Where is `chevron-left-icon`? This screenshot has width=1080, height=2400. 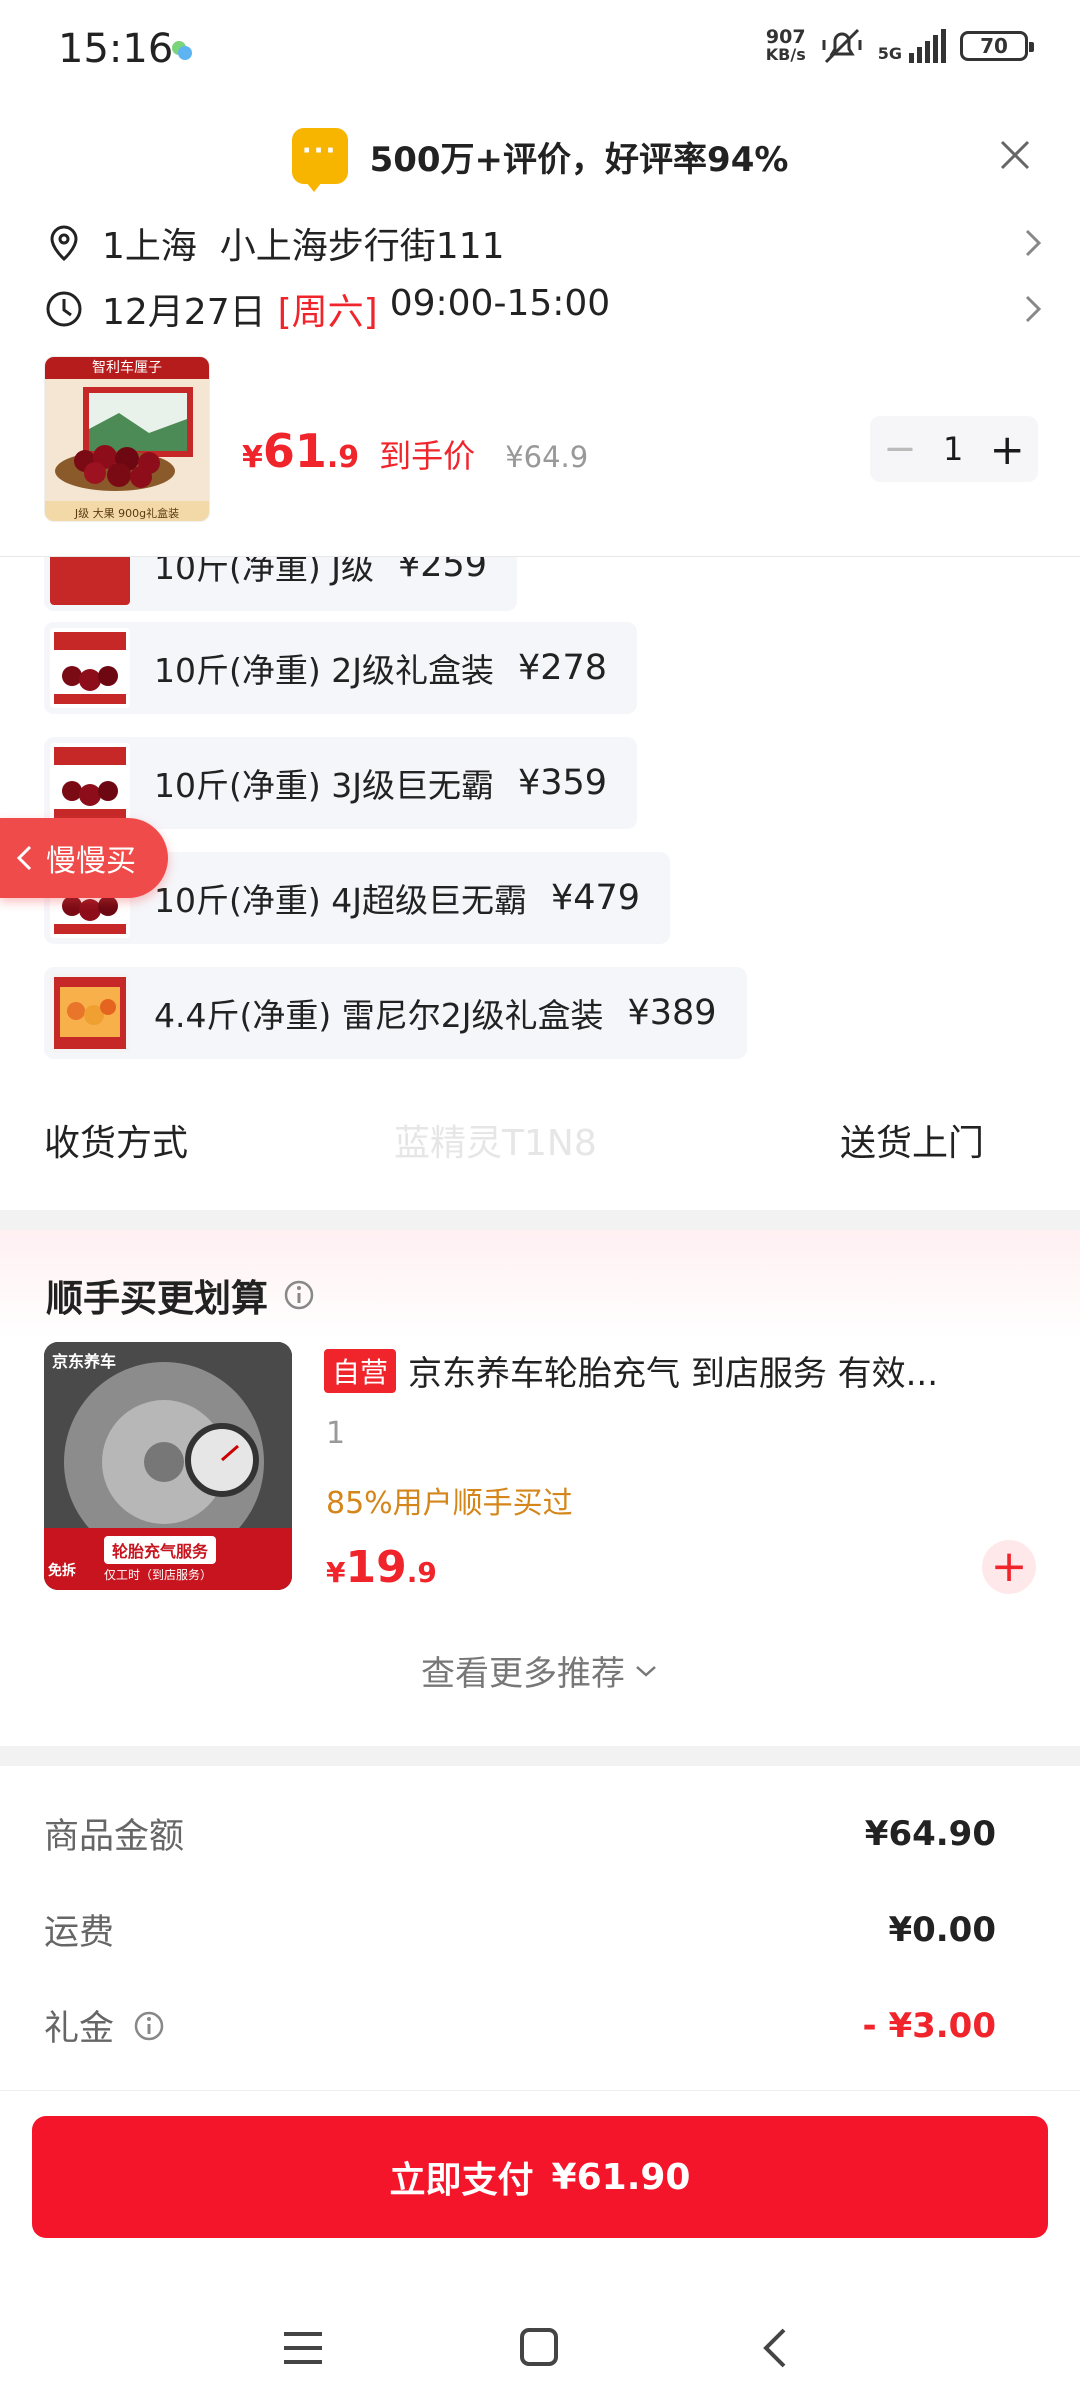
chevron-left-icon is located at coordinates (24, 858).